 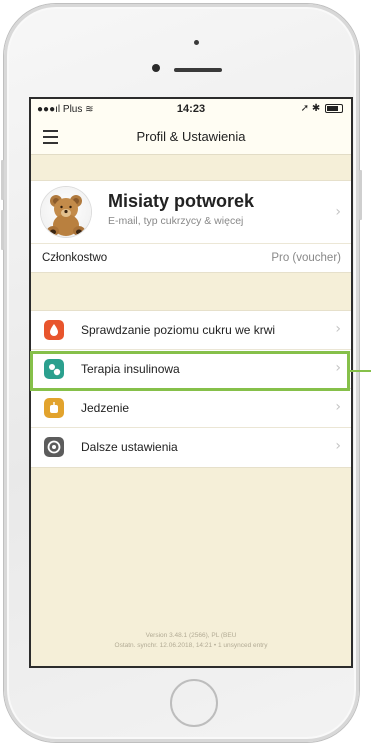 I want to click on settings-icon, so click(x=54, y=447).